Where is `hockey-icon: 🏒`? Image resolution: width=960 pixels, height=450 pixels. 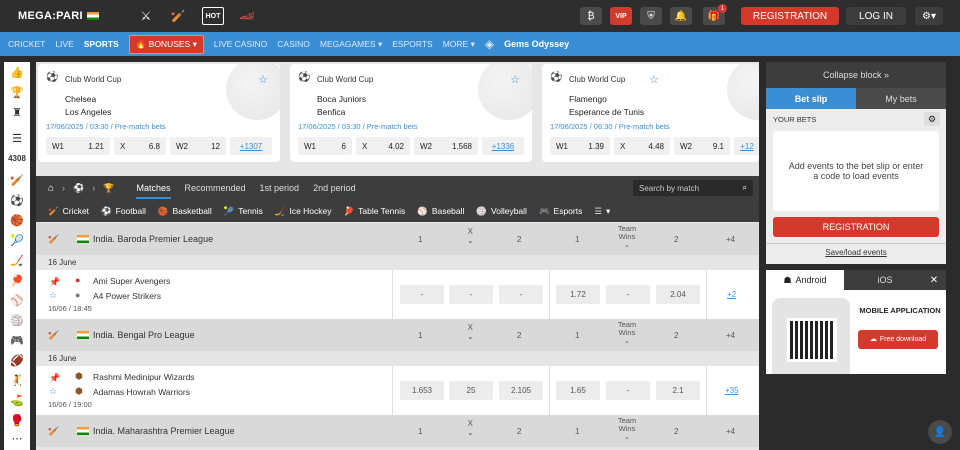 hockey-icon: 🏒 is located at coordinates (17, 260).